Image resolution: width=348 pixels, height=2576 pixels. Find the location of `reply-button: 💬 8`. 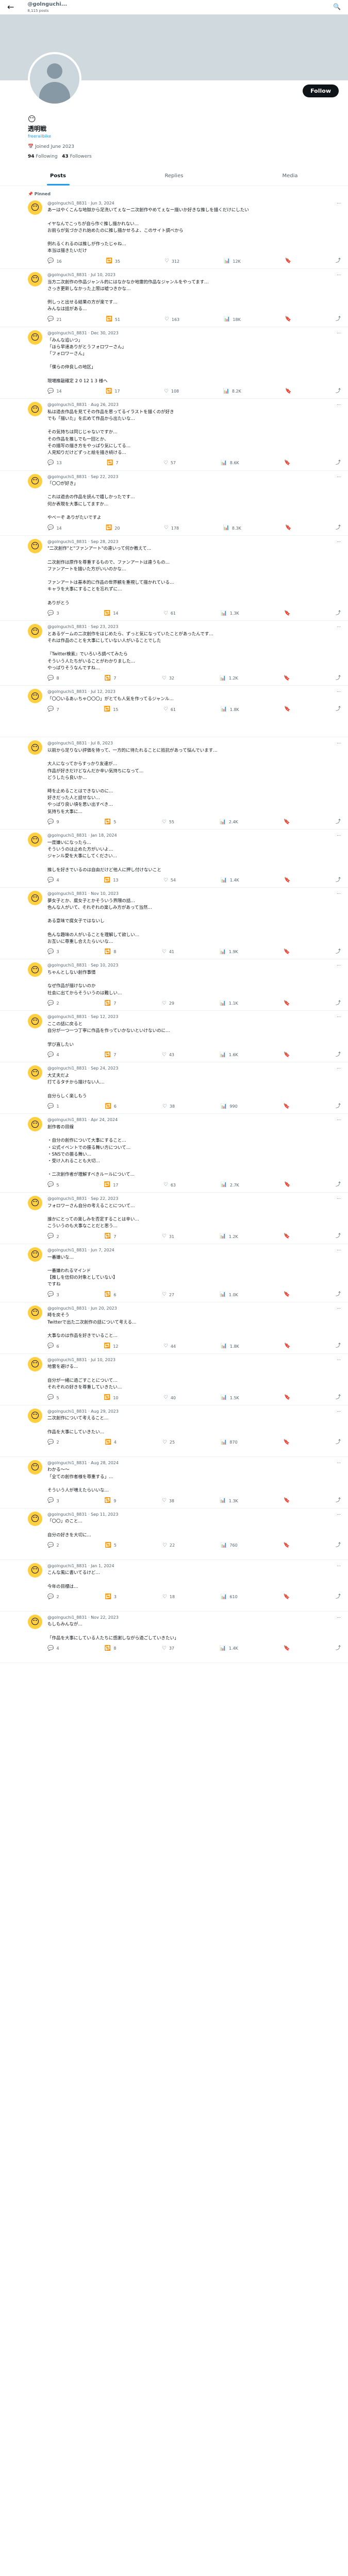

reply-button: 💬 8 is located at coordinates (53, 679).